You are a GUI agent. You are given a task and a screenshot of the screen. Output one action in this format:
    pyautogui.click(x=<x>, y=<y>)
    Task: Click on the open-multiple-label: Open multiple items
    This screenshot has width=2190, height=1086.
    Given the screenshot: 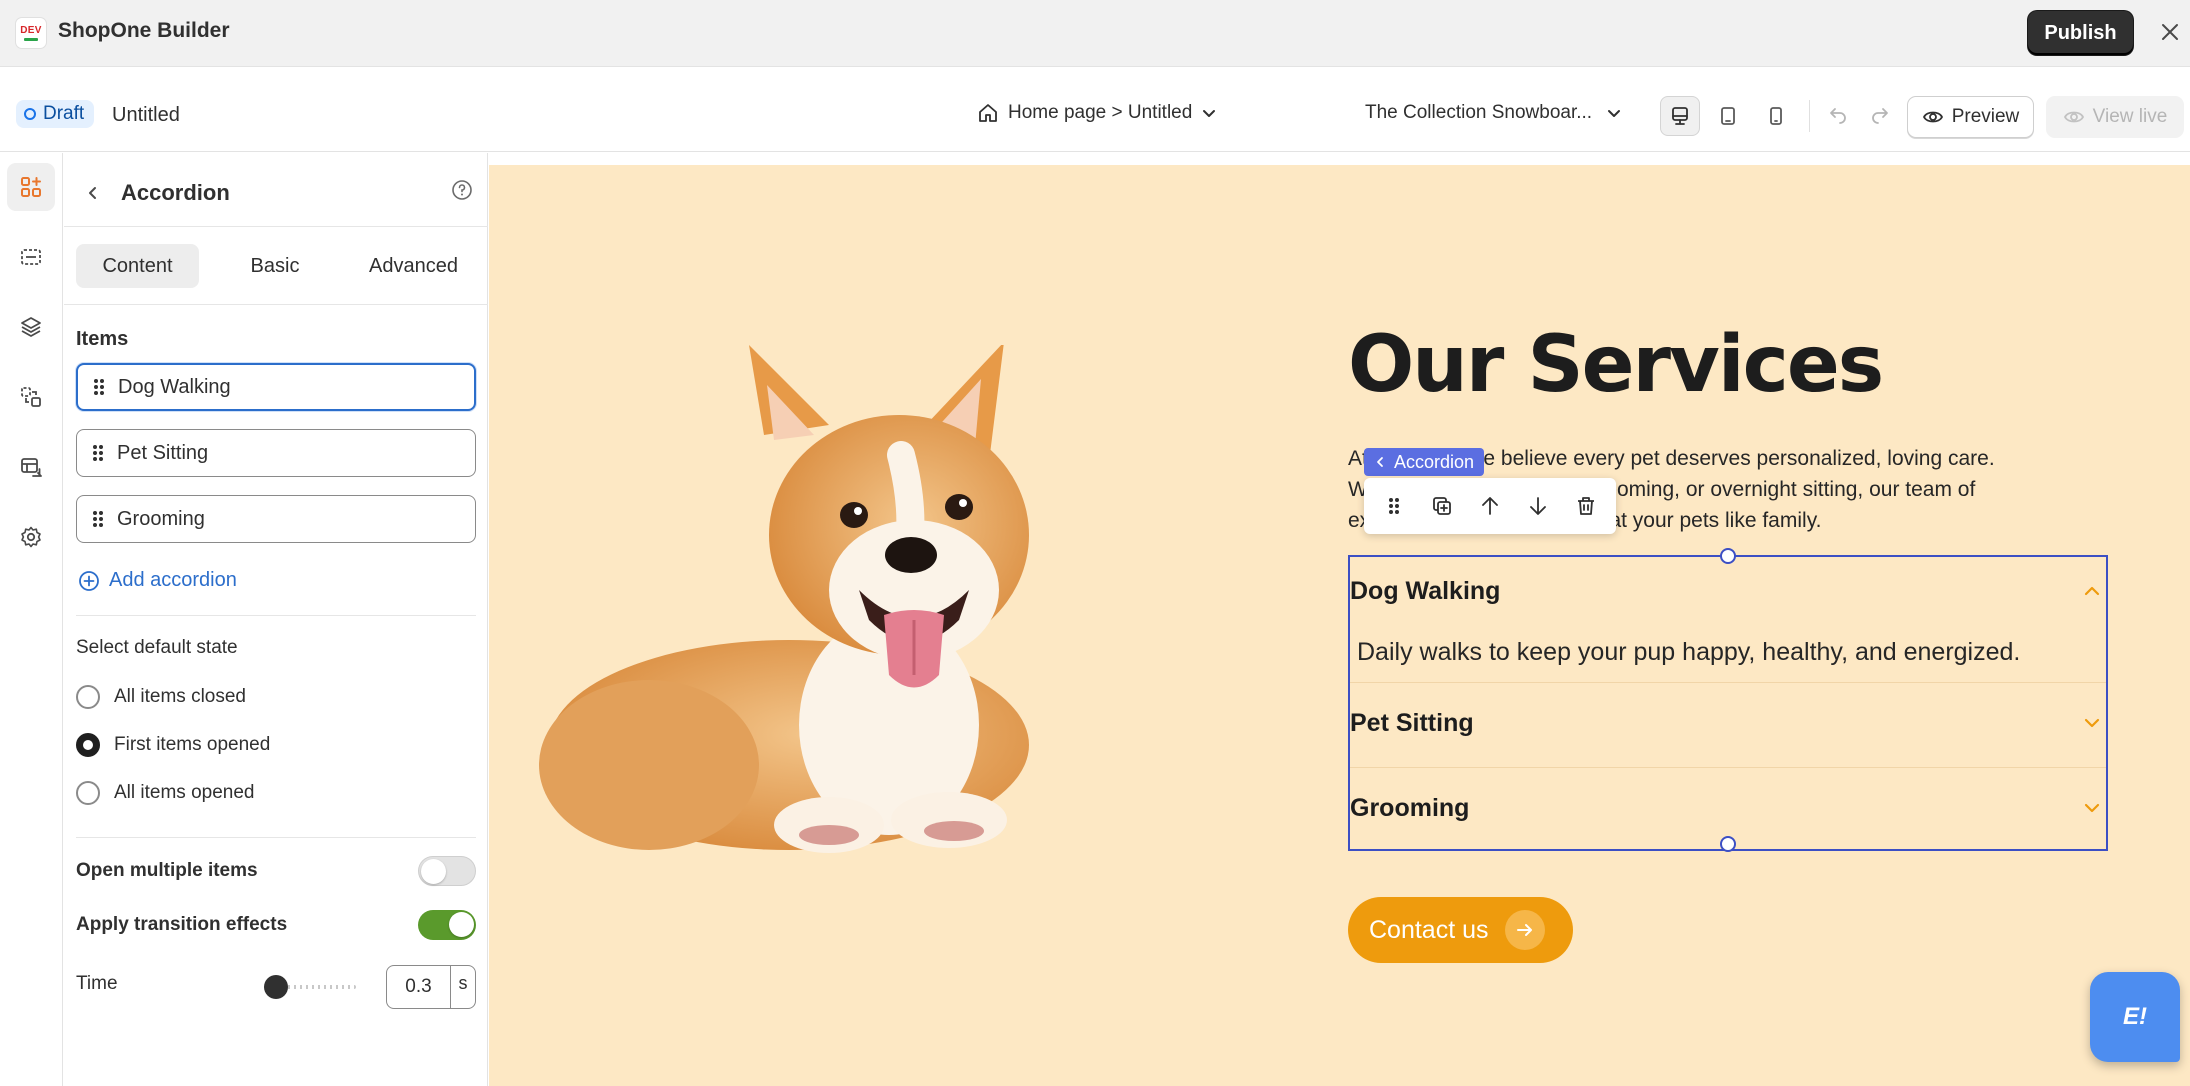 What is the action you would take?
    pyautogui.click(x=167, y=870)
    